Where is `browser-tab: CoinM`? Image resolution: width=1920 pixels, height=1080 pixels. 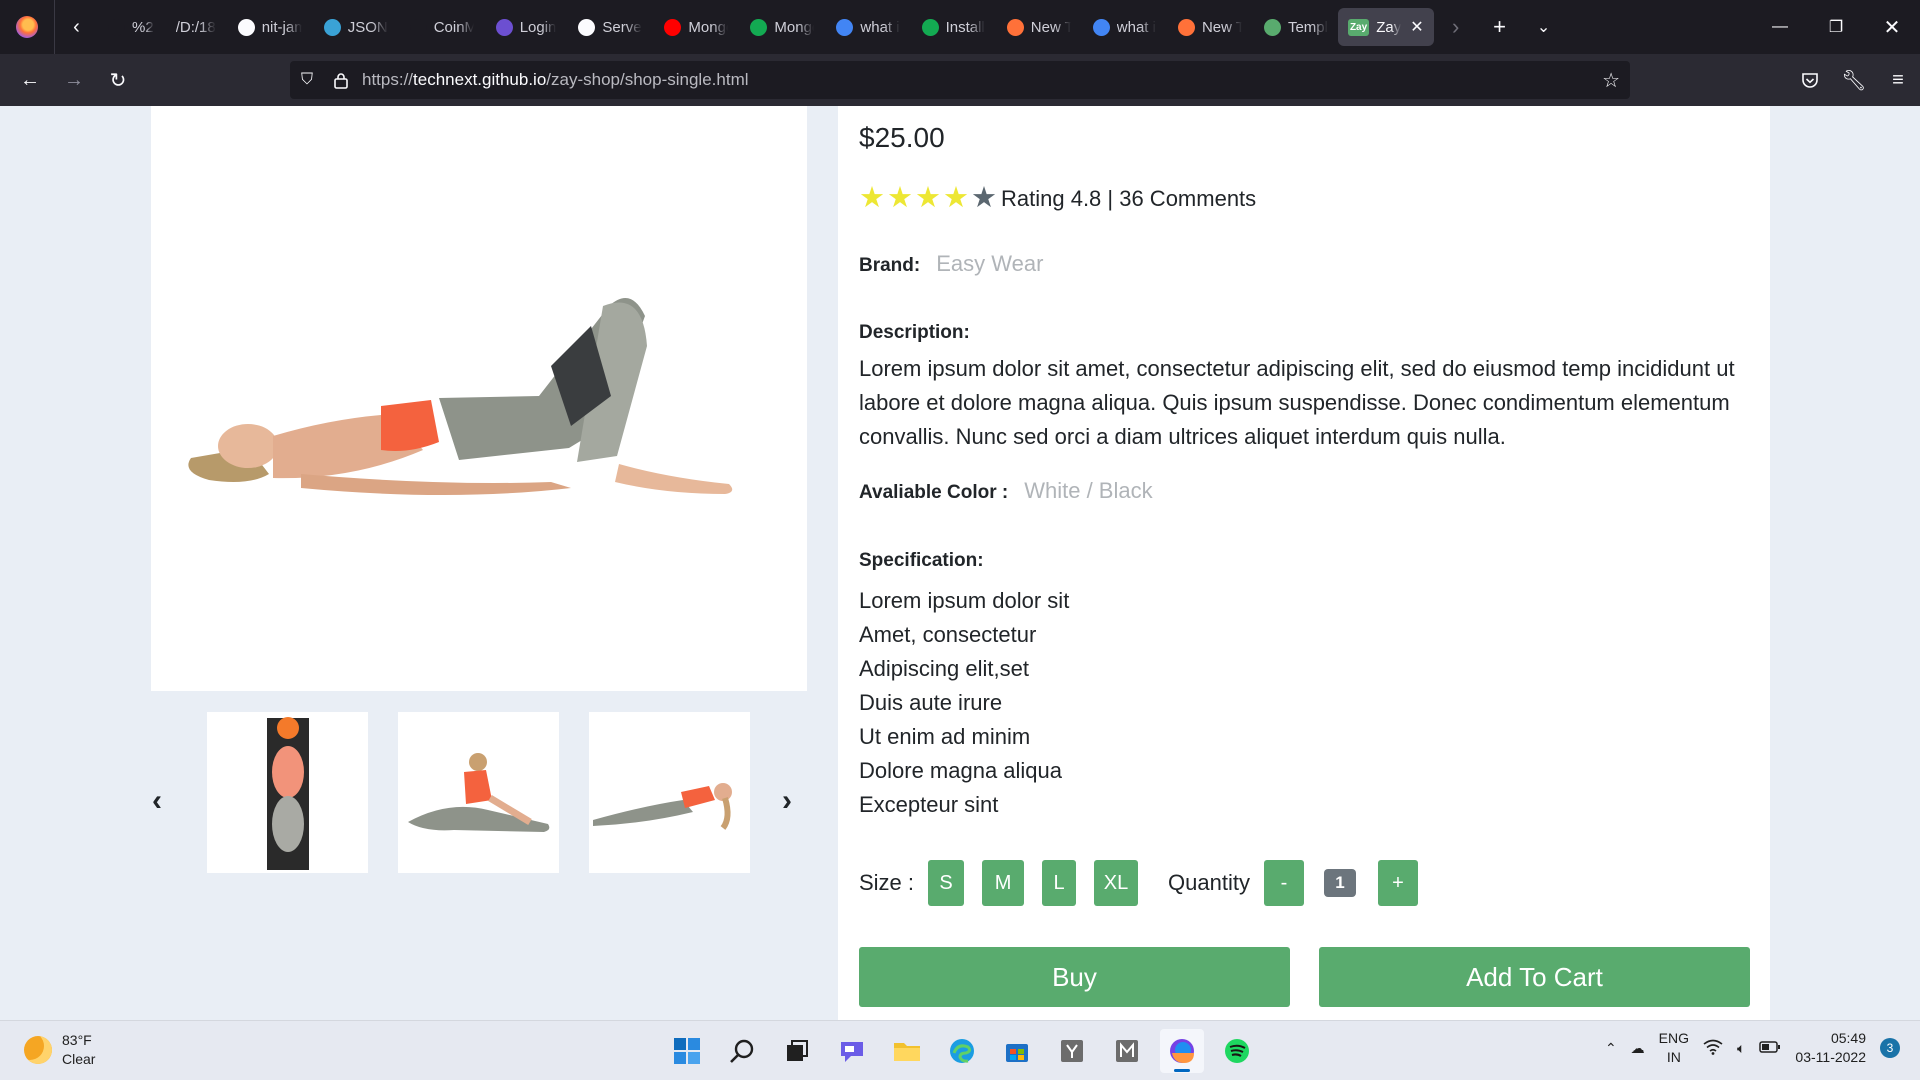 browser-tab: CoinM is located at coordinates (442, 27).